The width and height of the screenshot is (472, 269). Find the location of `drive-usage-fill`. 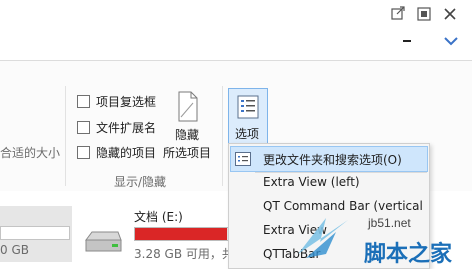

drive-usage-fill is located at coordinates (181, 234).